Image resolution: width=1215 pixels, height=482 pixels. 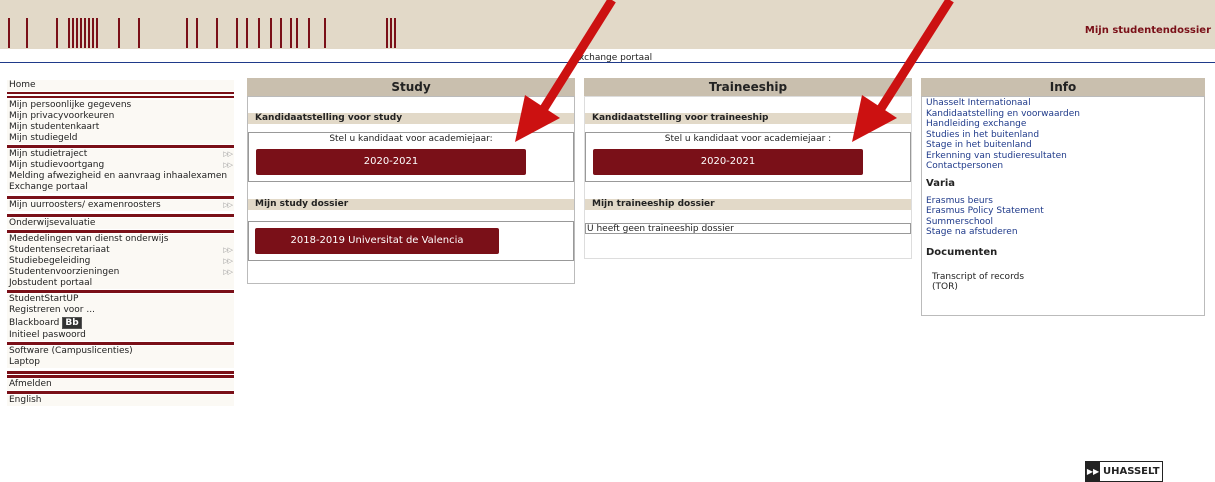 What do you see at coordinates (120, 138) in the screenshot?
I see `sidebar-item-study-fees: Mijn studiegeld` at bounding box center [120, 138].